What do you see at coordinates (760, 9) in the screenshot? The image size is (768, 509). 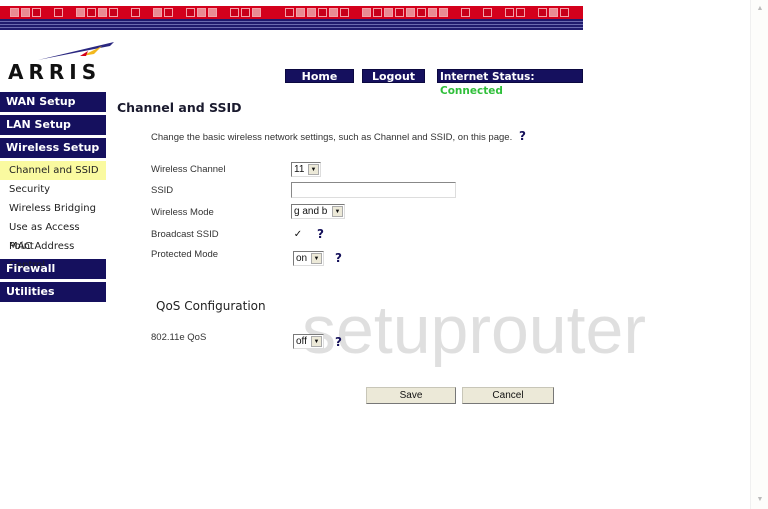 I see `scroll-up-arrow-icon: ▲` at bounding box center [760, 9].